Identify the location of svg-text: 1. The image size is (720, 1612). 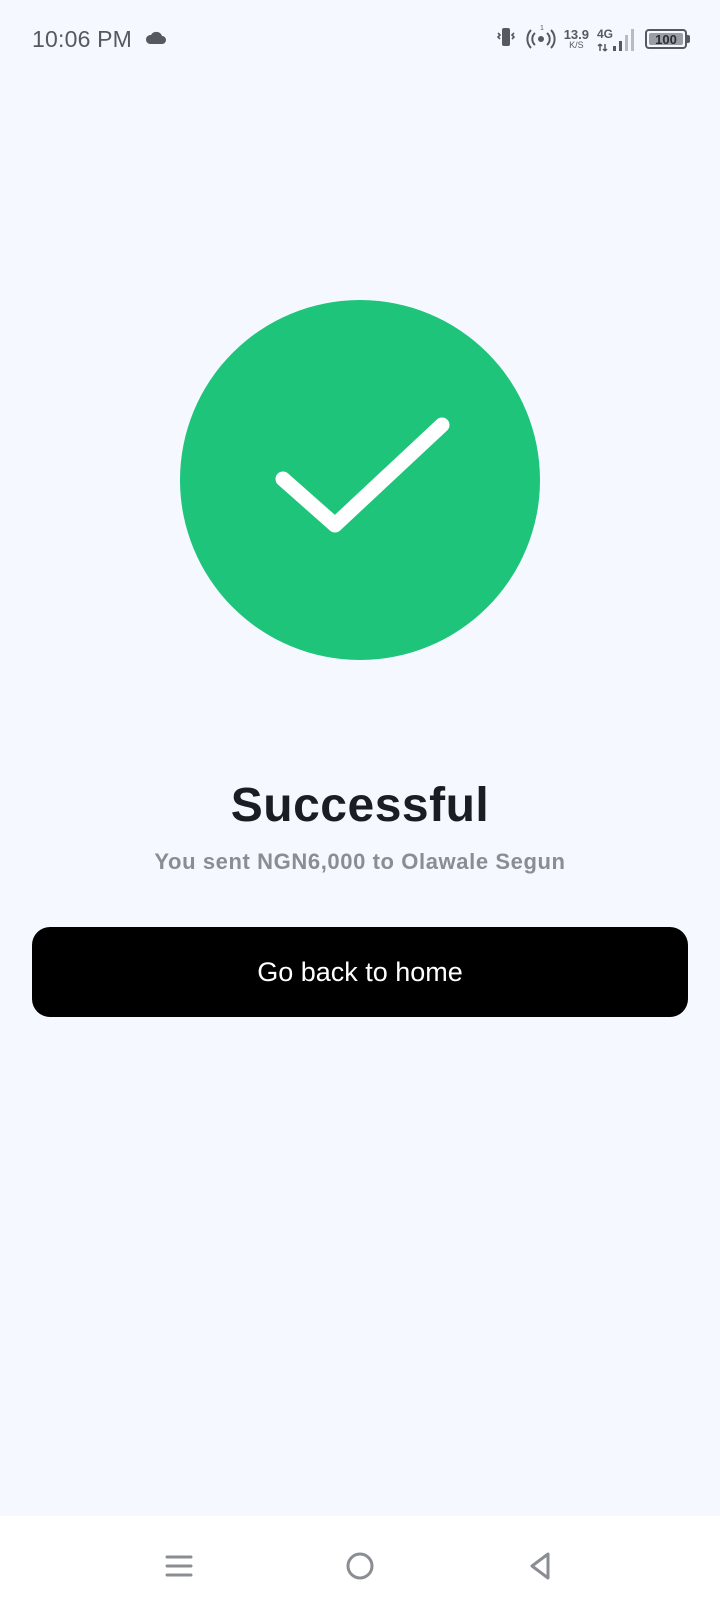
(542, 28).